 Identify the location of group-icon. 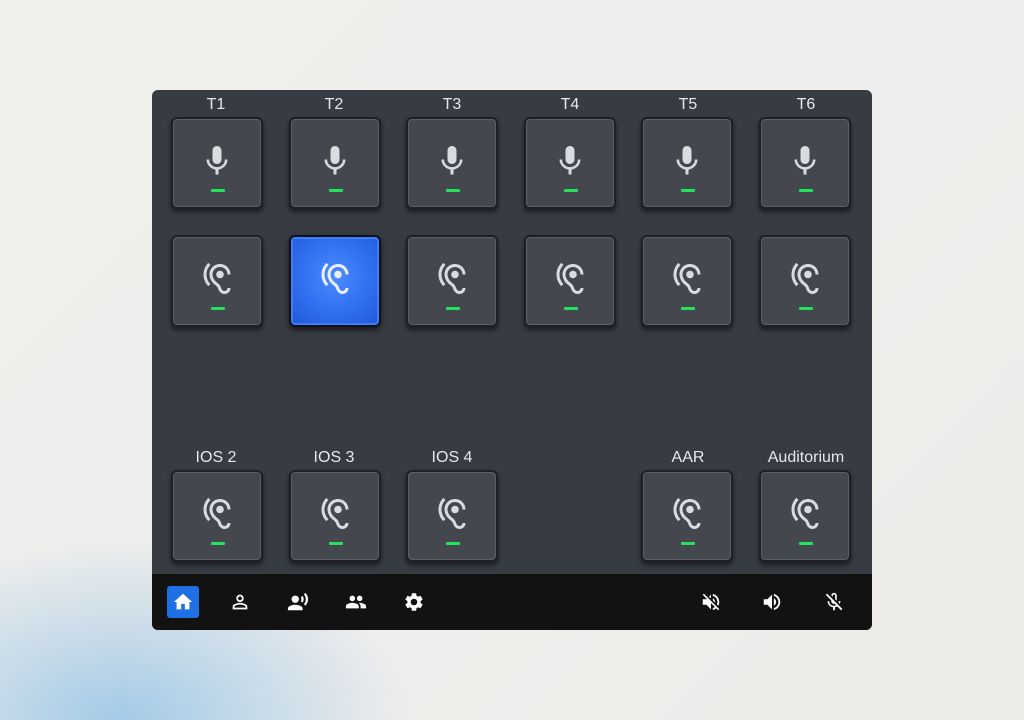
(356, 602).